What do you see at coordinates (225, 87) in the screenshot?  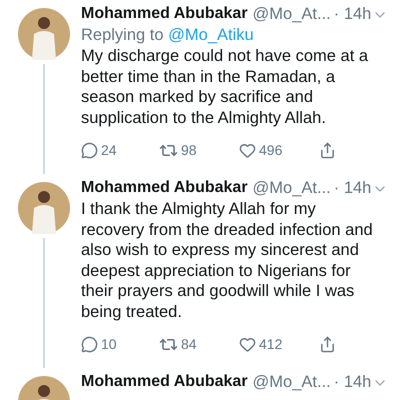 I see `tweet-text: My discharge could not have come at a better time than in the Ramadan, a season marked by sacrifice and supplication to the Almighty Allah.` at bounding box center [225, 87].